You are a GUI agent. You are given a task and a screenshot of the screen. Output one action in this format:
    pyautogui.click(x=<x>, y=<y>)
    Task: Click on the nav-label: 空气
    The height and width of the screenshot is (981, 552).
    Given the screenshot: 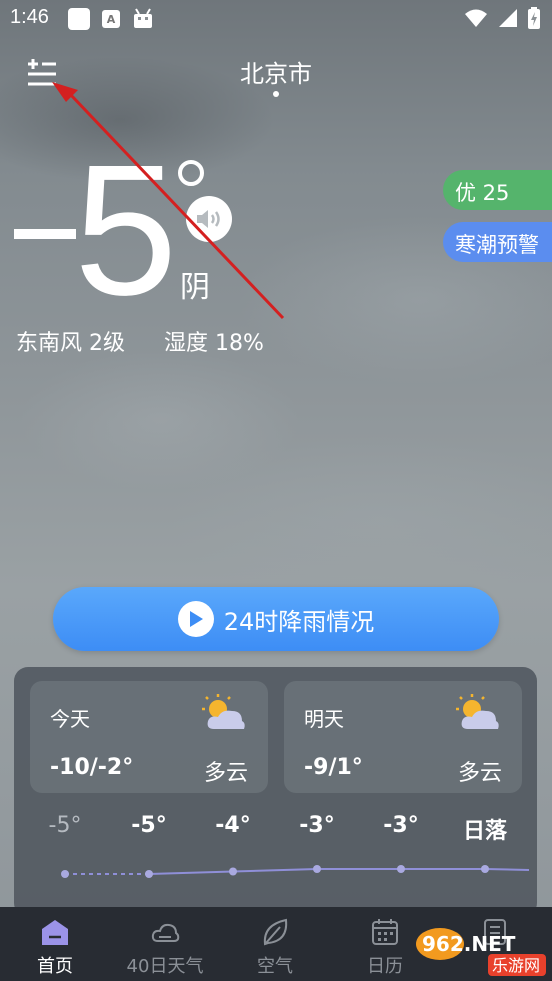 What is the action you would take?
    pyautogui.click(x=275, y=966)
    